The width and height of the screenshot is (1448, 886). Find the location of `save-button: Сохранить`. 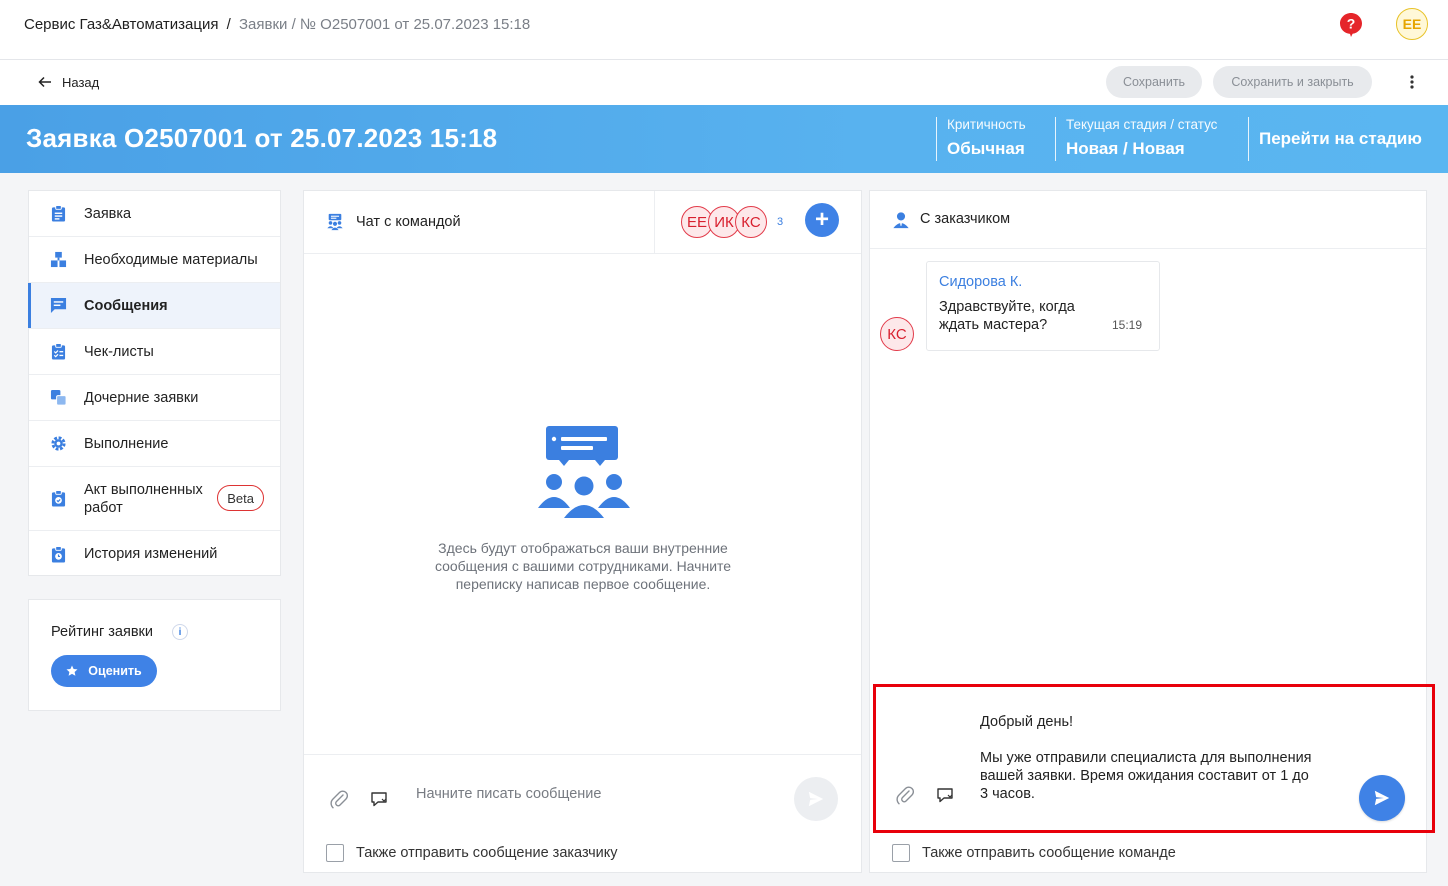

save-button: Сохранить is located at coordinates (1154, 82).